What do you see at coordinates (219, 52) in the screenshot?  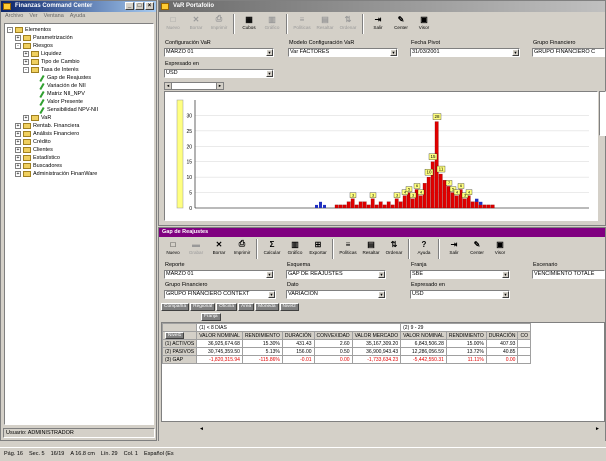 I see `config-select: MARZO 01 ▼` at bounding box center [219, 52].